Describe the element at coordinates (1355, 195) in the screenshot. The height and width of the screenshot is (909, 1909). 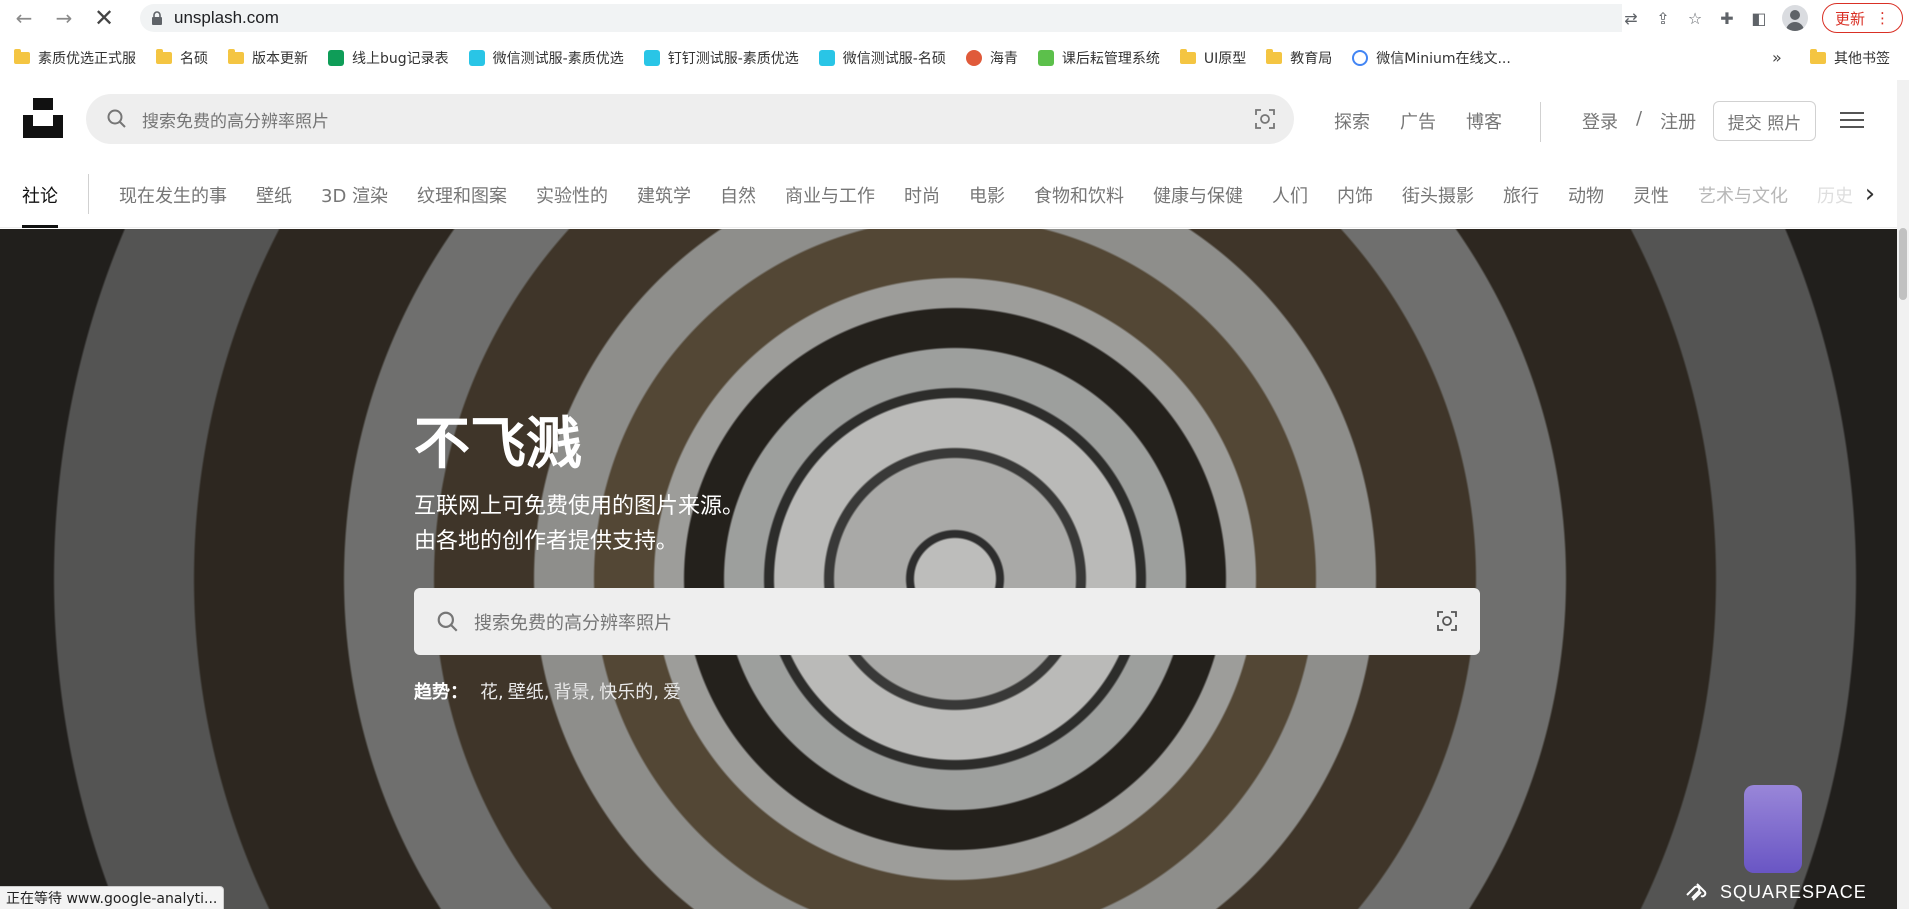
I see `topic-tab: 内饰` at that location.